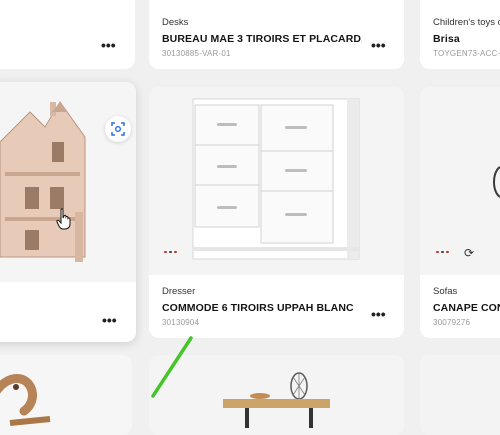  I want to click on sofa-image, so click(460, 181).